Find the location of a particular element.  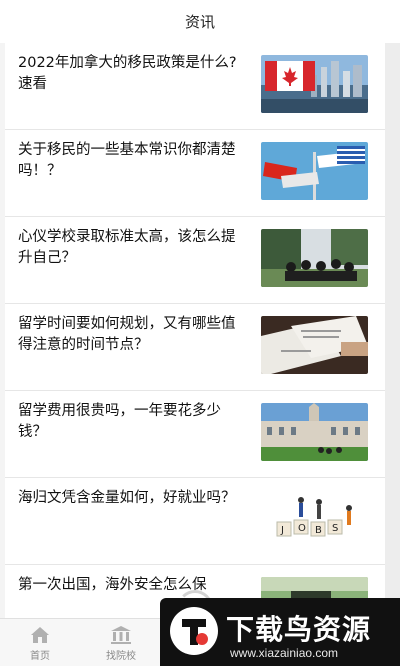

article-item: 关于移民的一些基本常识你都清楚吗！？ is located at coordinates (195, 173).